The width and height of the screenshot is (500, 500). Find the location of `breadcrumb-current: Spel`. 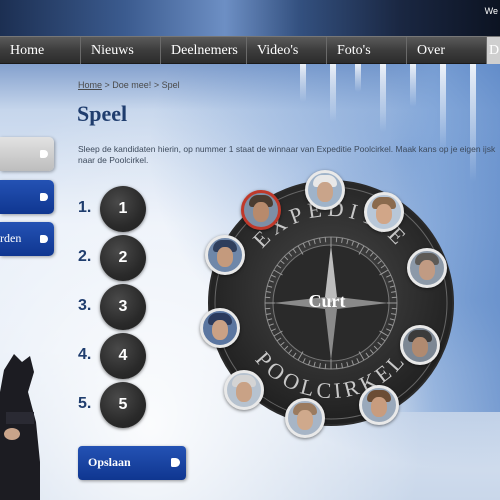

breadcrumb-current: Spel is located at coordinates (170, 85).